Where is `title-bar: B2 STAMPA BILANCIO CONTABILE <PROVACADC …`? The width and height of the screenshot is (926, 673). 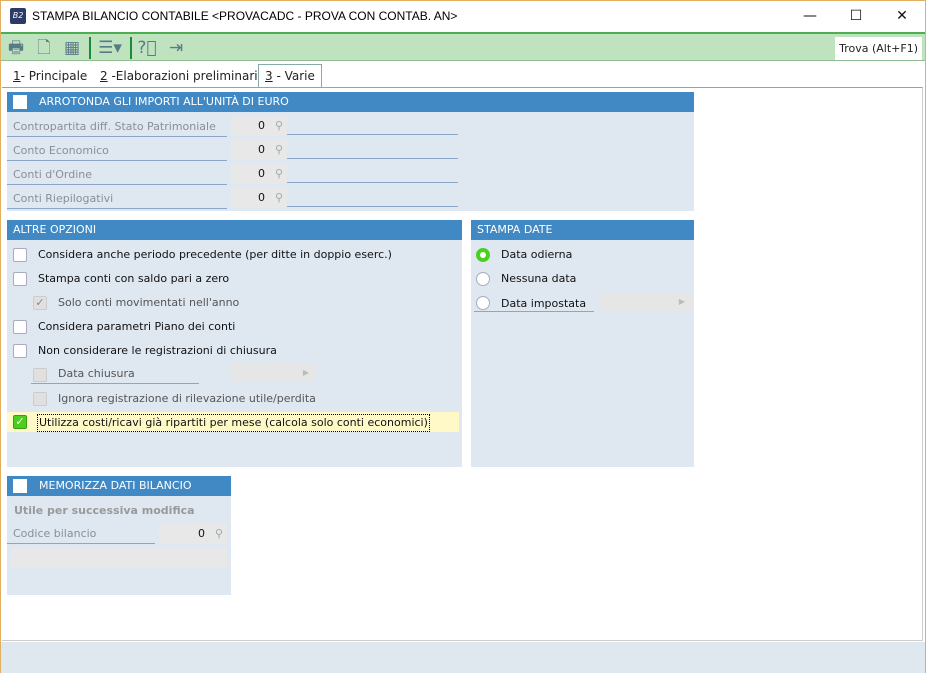
title-bar: B2 STAMPA BILANCIO CONTABILE <PROVACADC … is located at coordinates (463, 16).